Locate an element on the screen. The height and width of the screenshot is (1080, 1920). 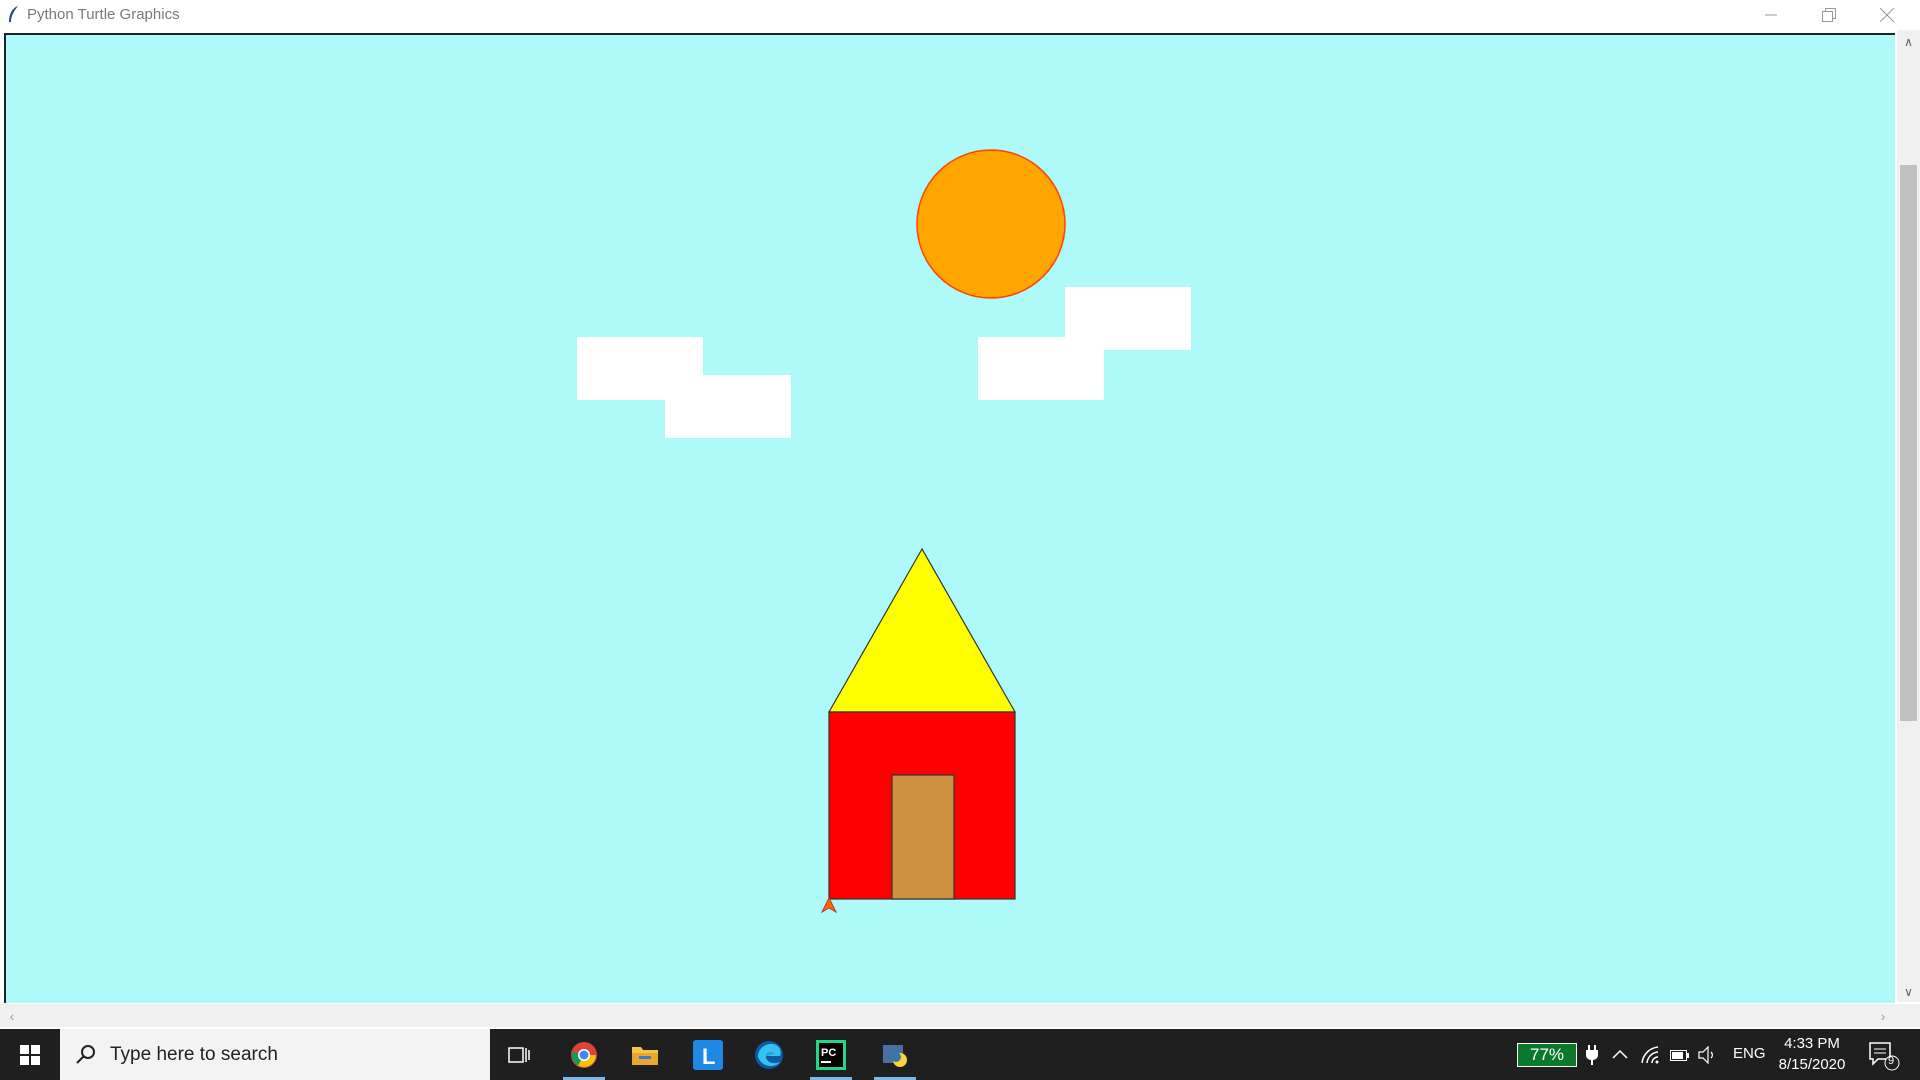
task-view-button is located at coordinates (519, 1054).